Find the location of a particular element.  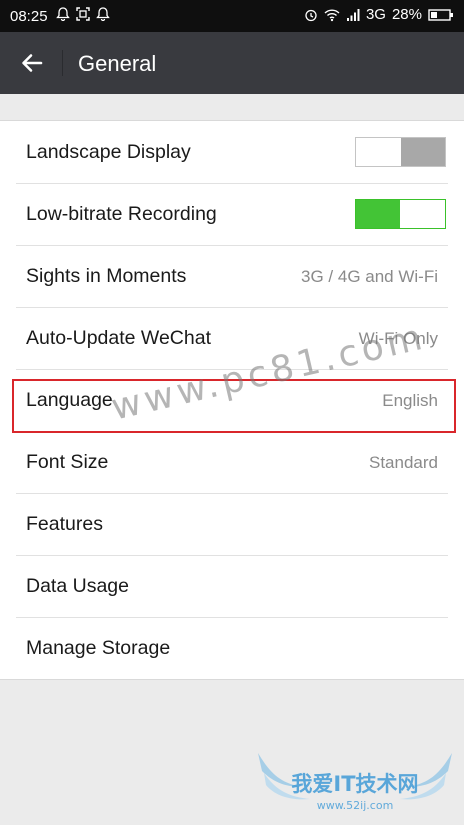

wifi-icon is located at coordinates (332, 14).